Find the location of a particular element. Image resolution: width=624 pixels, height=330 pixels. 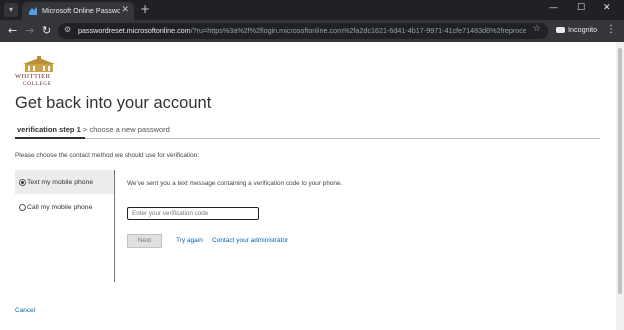

method-option-call: Call my mobile phone is located at coordinates (64, 212).